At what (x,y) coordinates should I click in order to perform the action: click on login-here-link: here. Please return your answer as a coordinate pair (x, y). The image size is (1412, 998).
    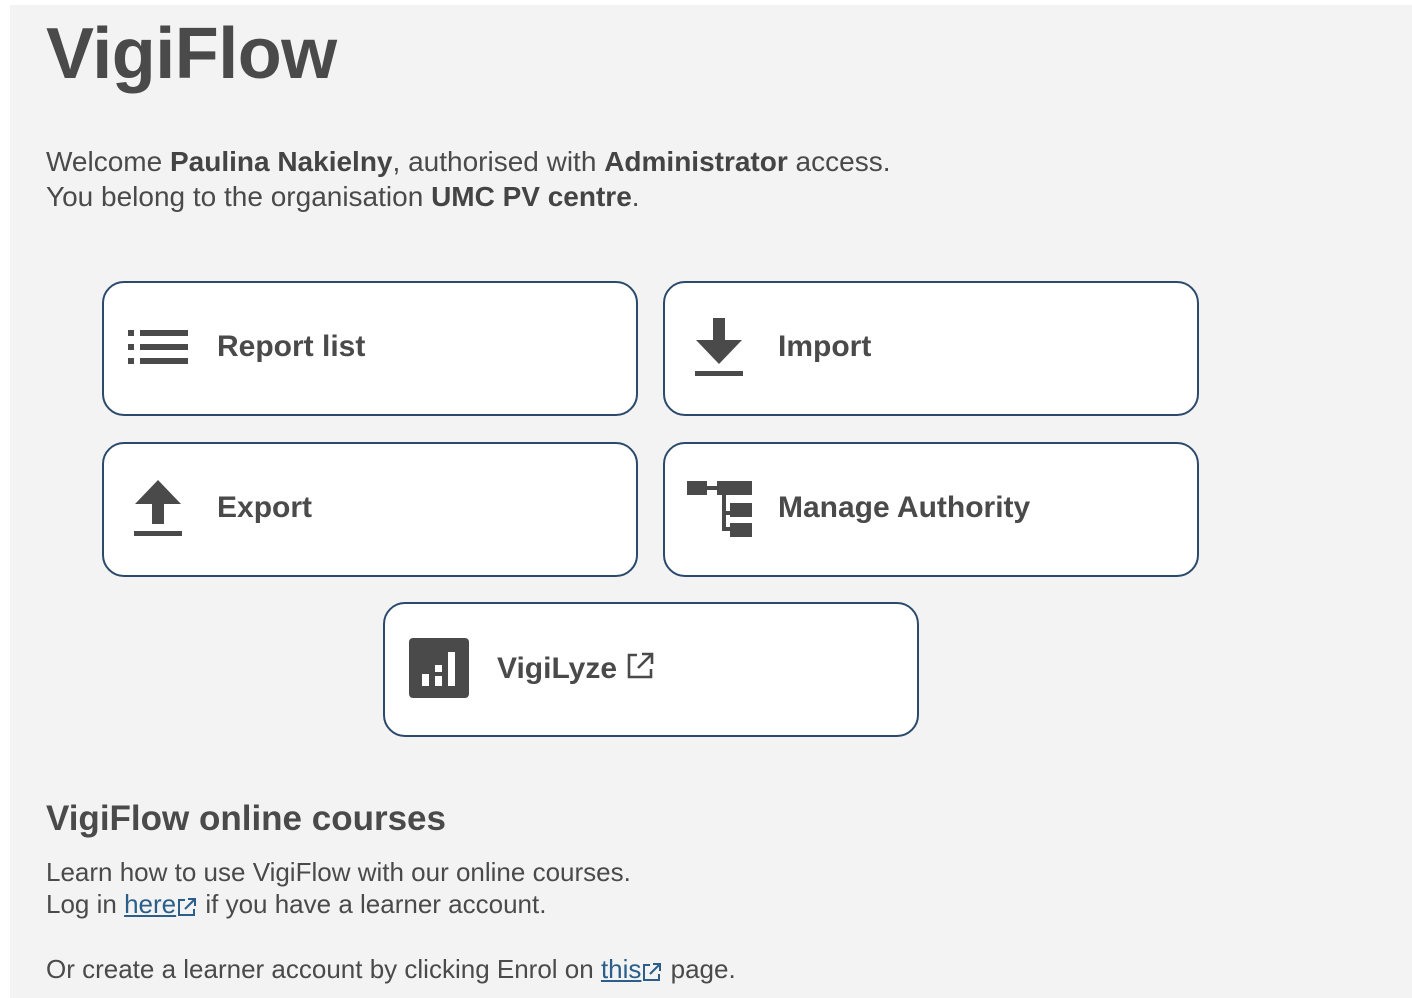
    Looking at the image, I should click on (150, 904).